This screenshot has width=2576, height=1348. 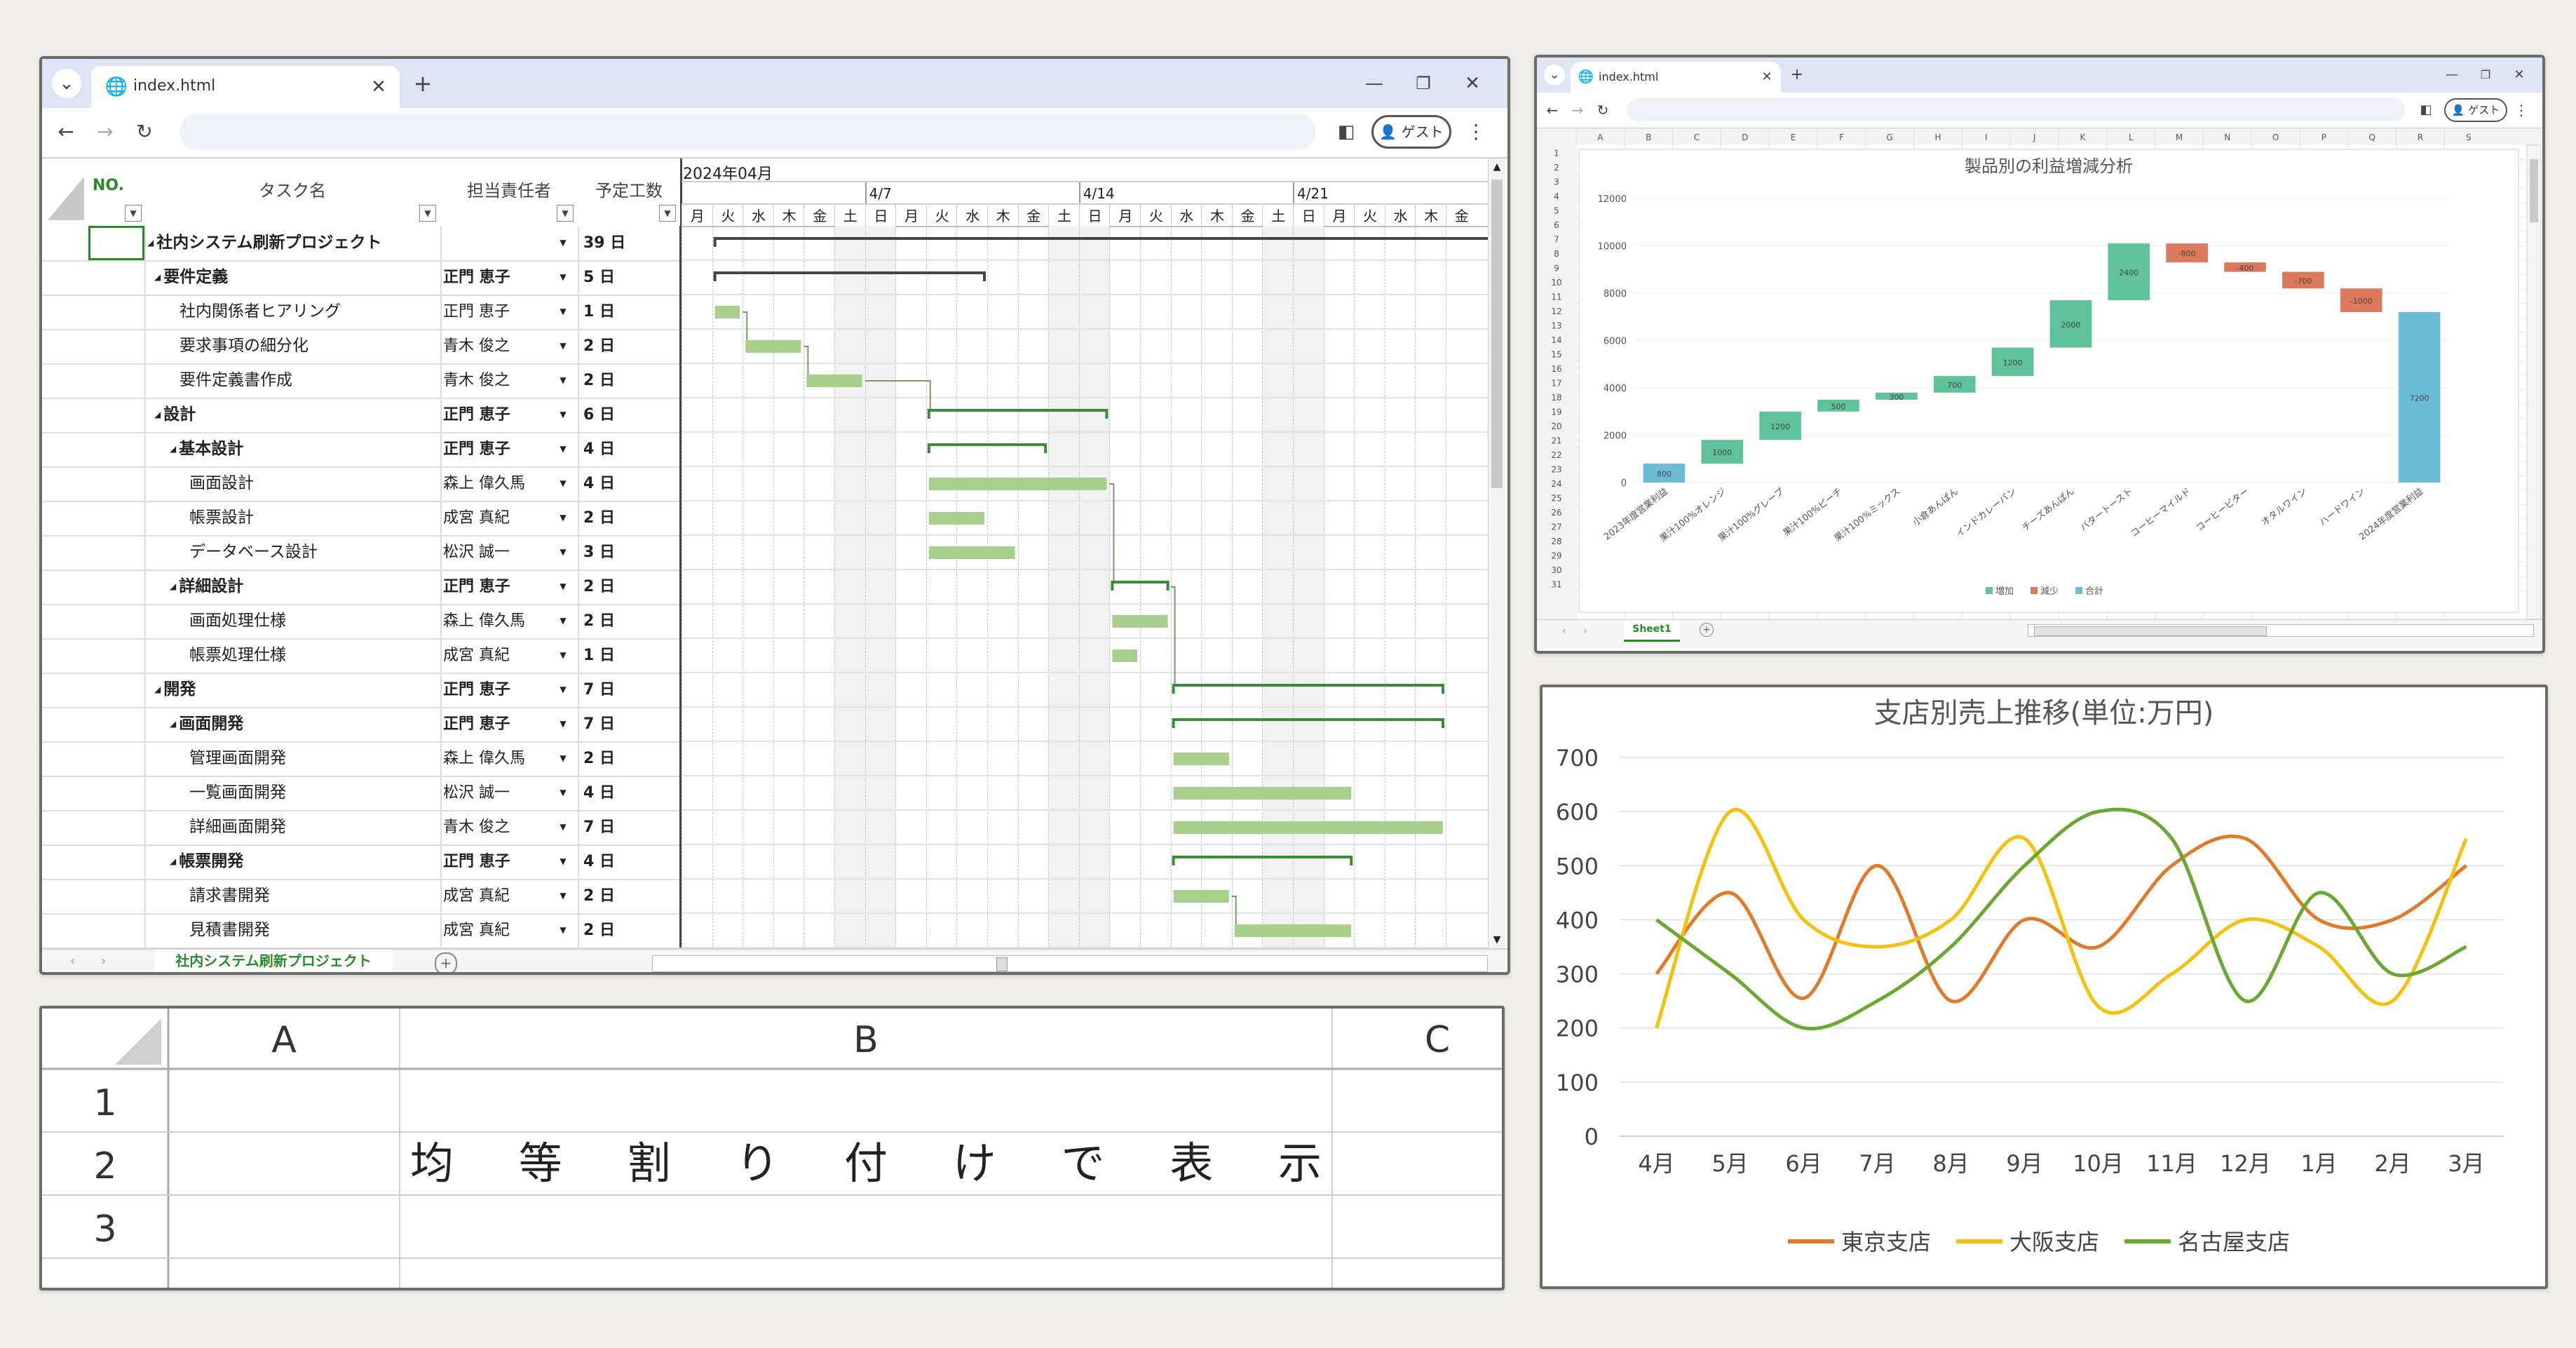 I want to click on column-letter: G, so click(x=1890, y=137).